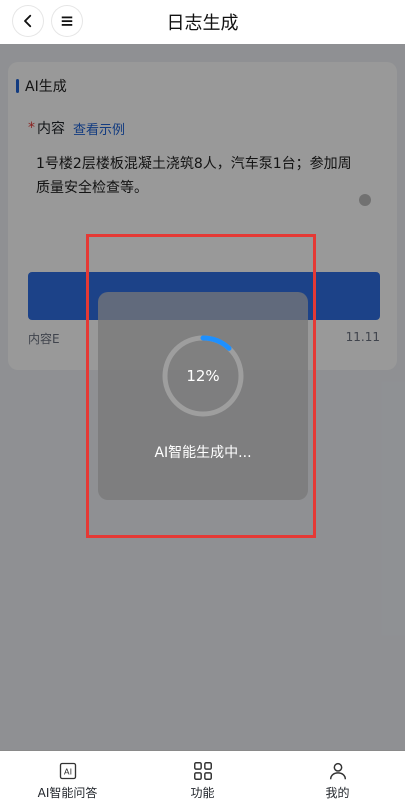 The image size is (405, 809). I want to click on bottom-navigation: AI AI智能问答 功能 我的, so click(202, 780).